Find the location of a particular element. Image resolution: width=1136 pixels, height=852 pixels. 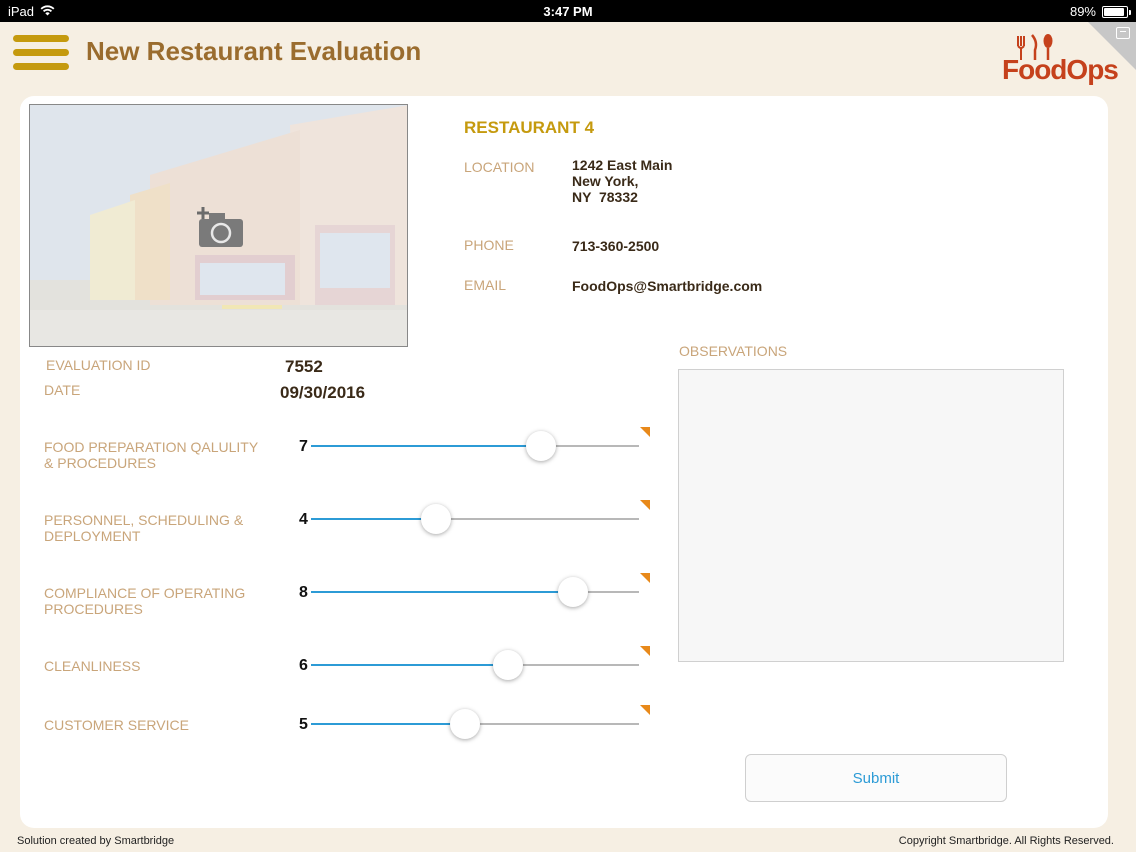

status-bar: iPad 3:47 PM 89% is located at coordinates (568, 11).